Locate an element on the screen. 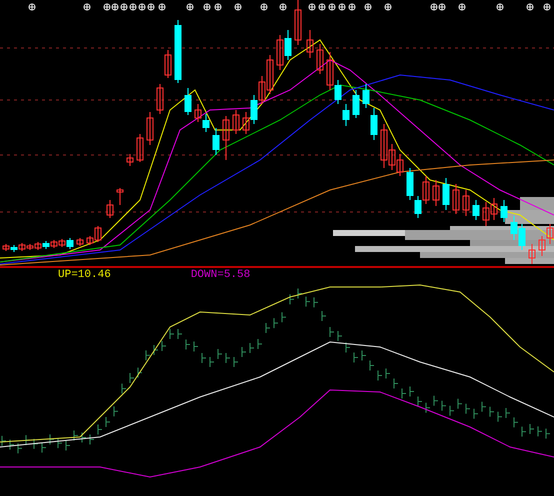 The image size is (554, 496). indicator-label: UP=10.46 is located at coordinates (84, 275).